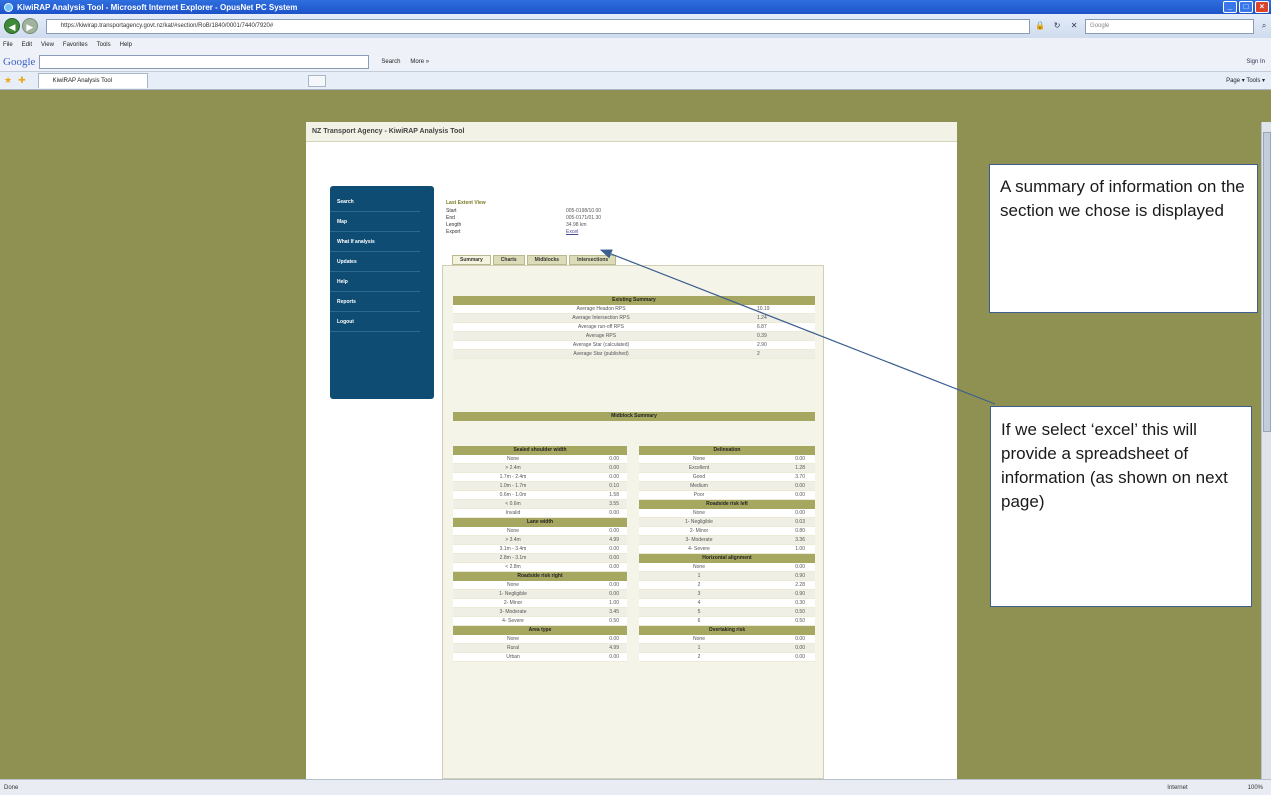  Describe the element at coordinates (375, 322) in the screenshot. I see `sidebar-item-logout: Logout` at that location.